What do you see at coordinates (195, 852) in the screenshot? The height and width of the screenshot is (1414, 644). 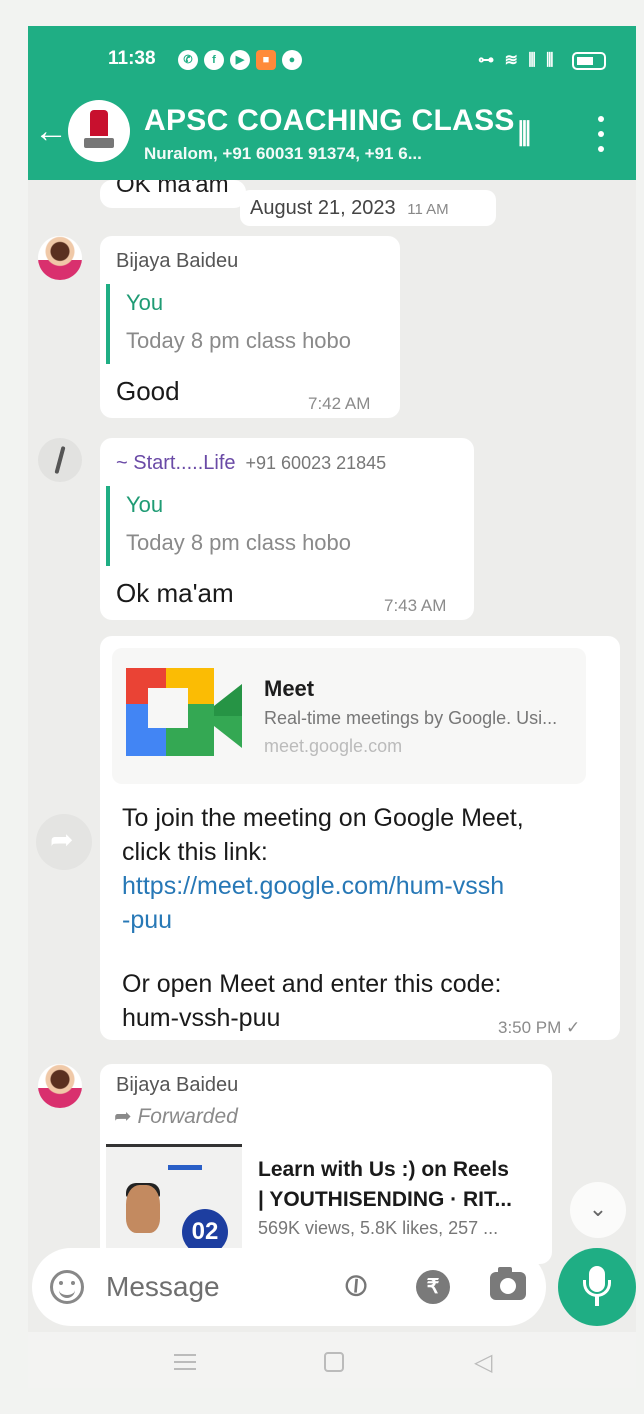 I see `meet-text-line: click this link:` at bounding box center [195, 852].